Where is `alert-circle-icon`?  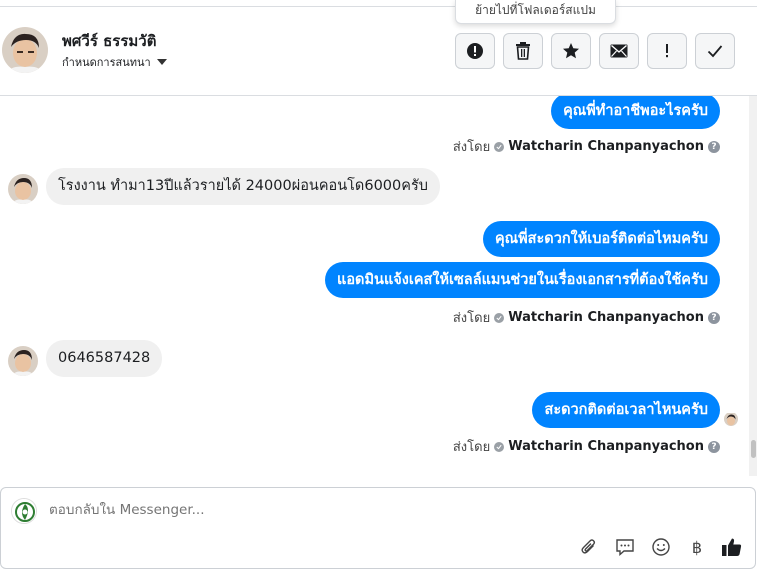 alert-circle-icon is located at coordinates (475, 51).